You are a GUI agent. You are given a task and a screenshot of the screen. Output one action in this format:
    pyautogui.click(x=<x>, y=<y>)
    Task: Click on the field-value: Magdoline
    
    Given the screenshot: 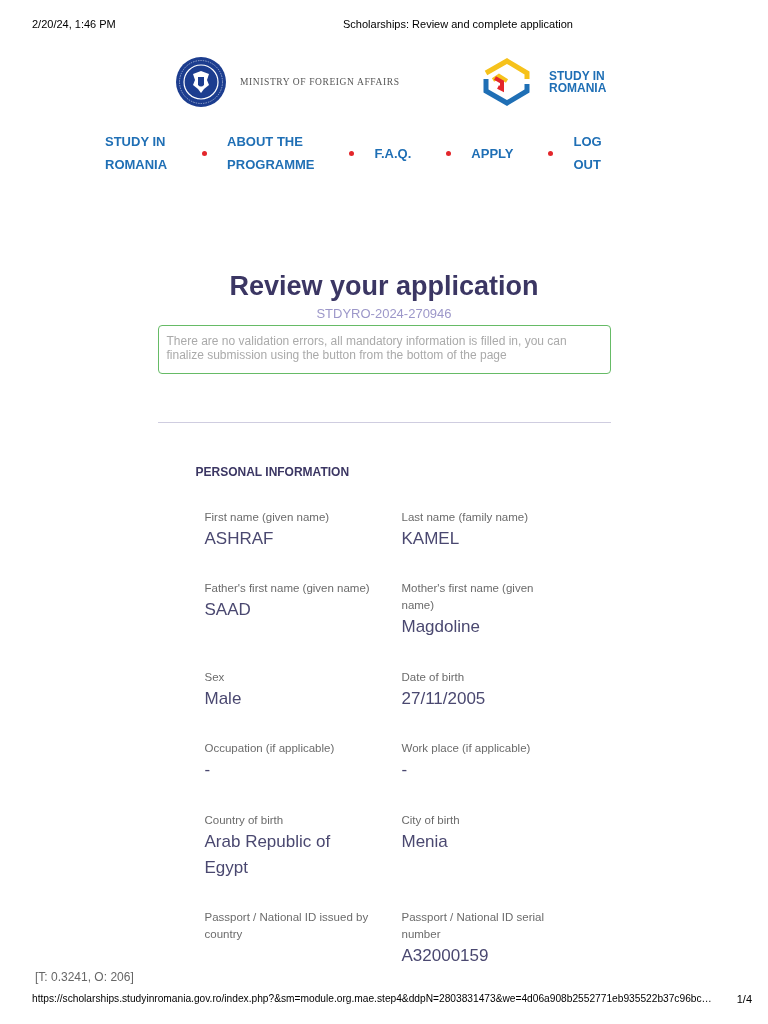 What is the action you would take?
    pyautogui.click(x=441, y=627)
    